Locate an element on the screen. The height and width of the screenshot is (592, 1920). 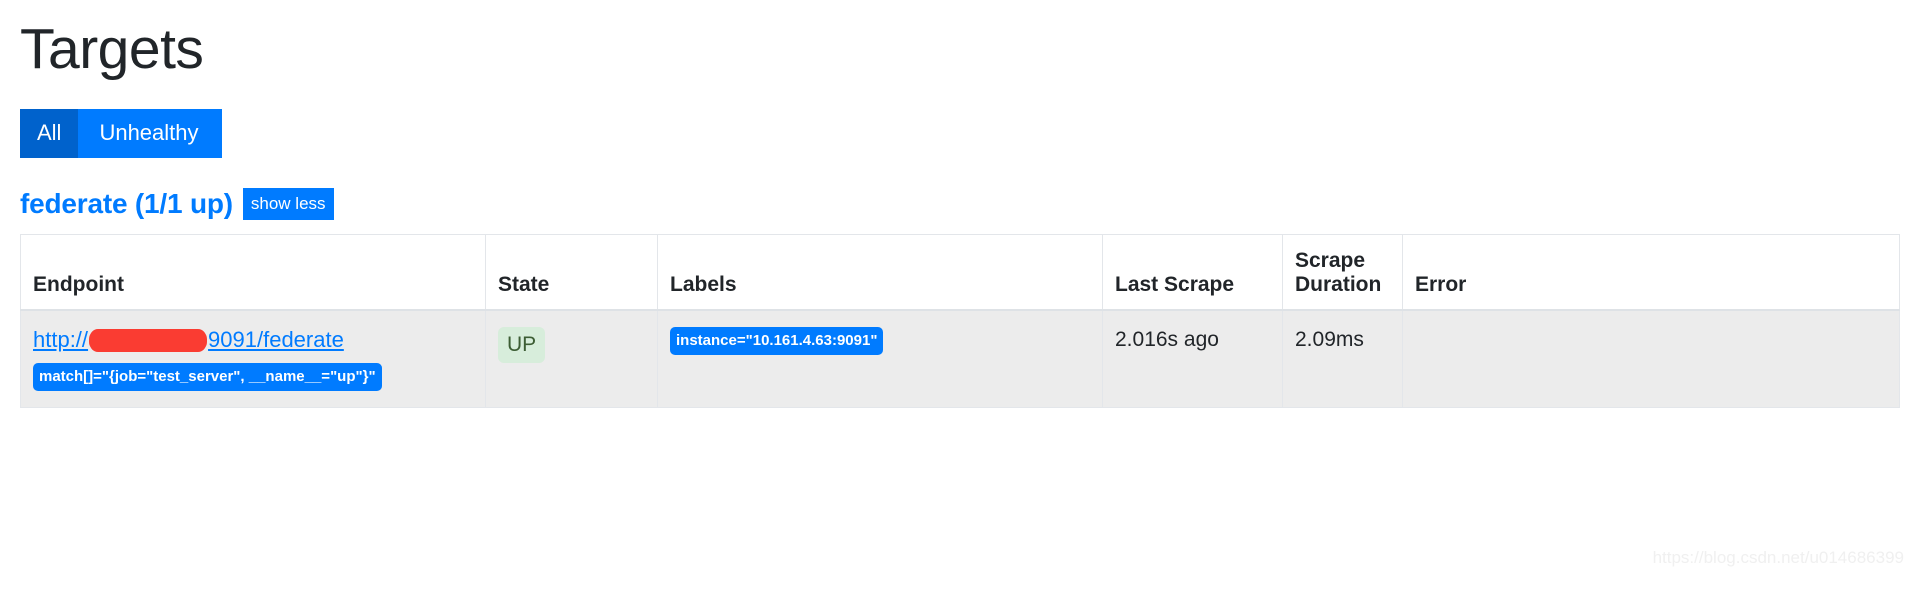
endpoint-link: http:// 9091/federate is located at coordinates (188, 339).